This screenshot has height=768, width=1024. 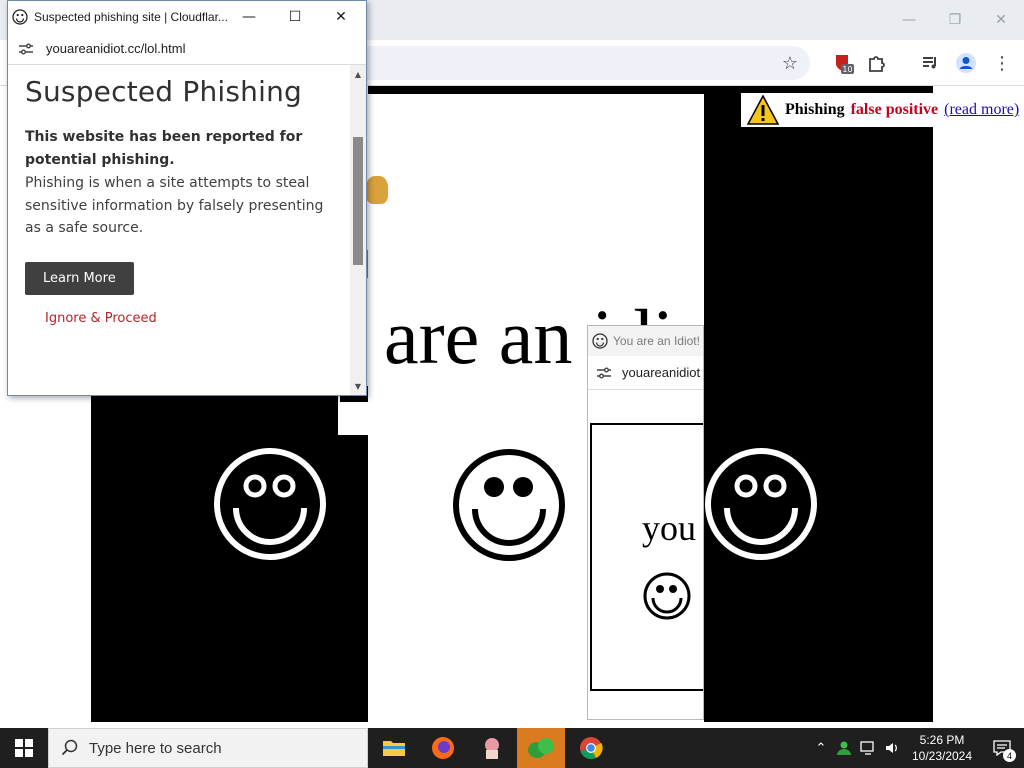 What do you see at coordinates (844, 748) in the screenshot?
I see `tray-user-icon` at bounding box center [844, 748].